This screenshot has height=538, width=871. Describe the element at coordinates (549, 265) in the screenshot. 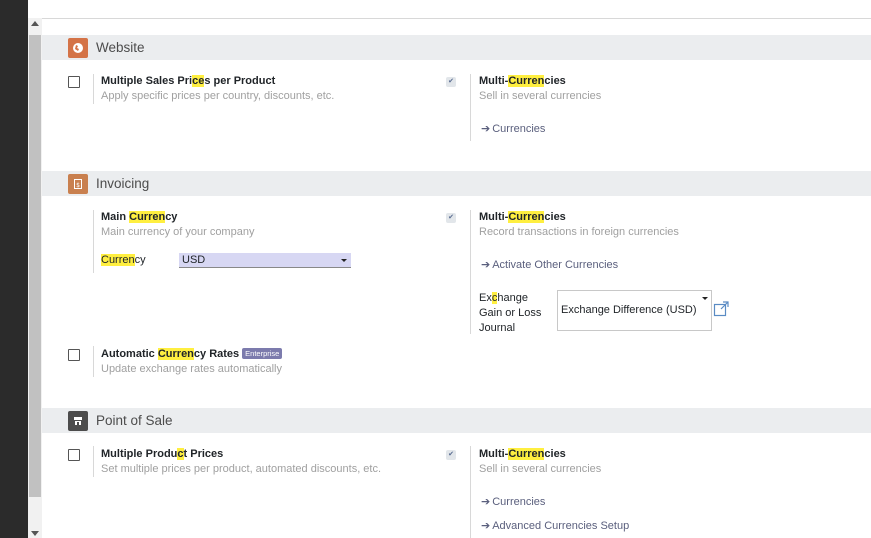

I see `activate-other-currencies-link: ➔ Activate Other Currencies` at that location.